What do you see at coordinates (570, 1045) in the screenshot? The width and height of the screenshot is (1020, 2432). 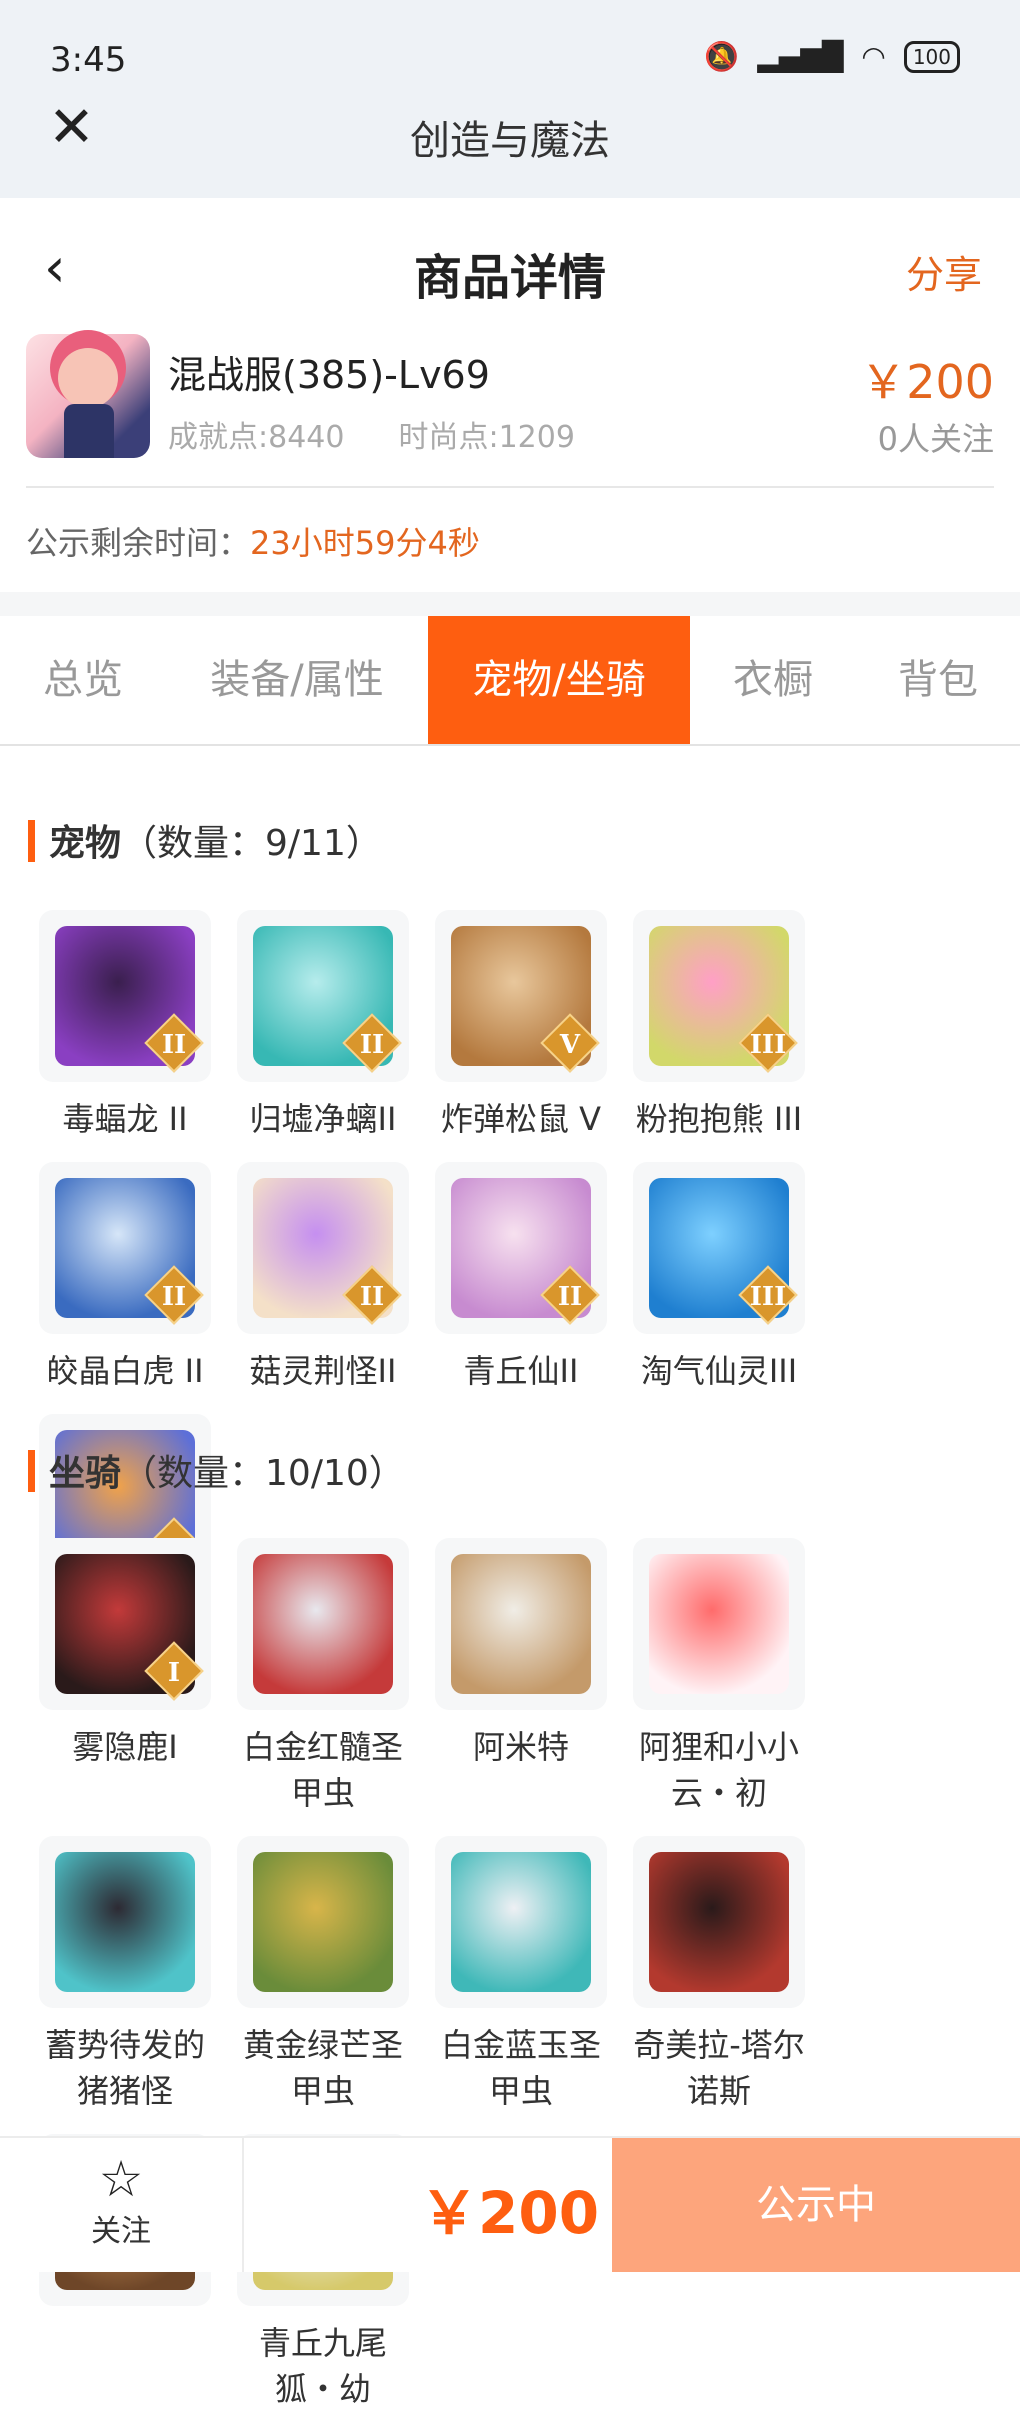 I see `tier-badge-text: V` at bounding box center [570, 1045].